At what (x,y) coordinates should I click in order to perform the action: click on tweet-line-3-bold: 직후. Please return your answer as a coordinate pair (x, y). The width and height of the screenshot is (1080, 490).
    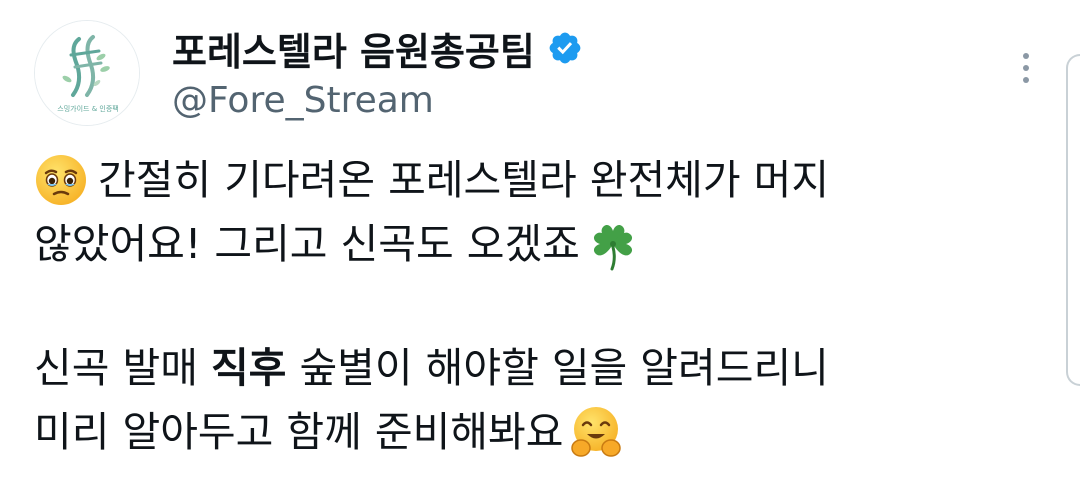
    Looking at the image, I should click on (248, 368).